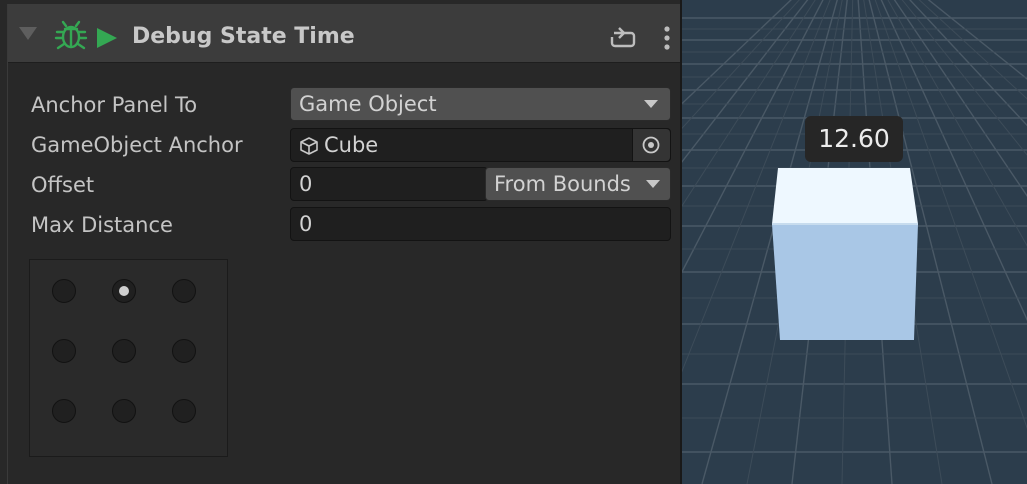 This screenshot has height=484, width=1027. What do you see at coordinates (306, 184) in the screenshot?
I see `offset-value: 0` at bounding box center [306, 184].